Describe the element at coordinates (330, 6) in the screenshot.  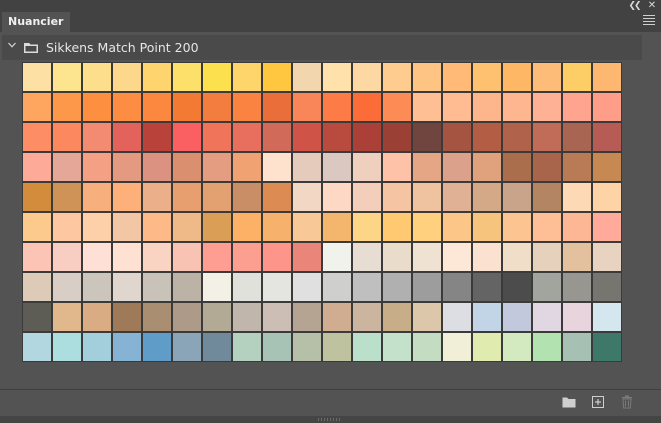
I see `panel-title-bar` at that location.